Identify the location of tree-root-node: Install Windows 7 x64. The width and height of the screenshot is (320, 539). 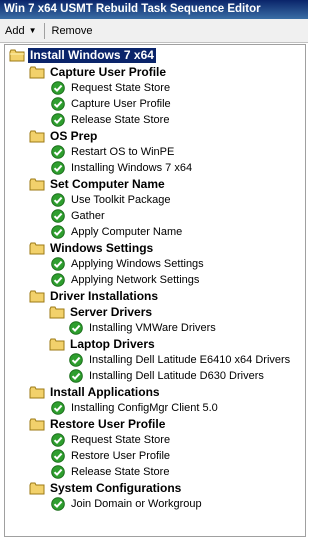
(82, 55).